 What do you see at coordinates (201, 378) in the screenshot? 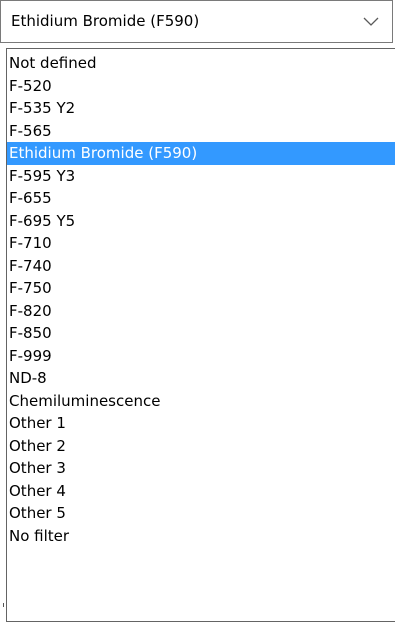
I see `dropdown-option: ND-8` at bounding box center [201, 378].